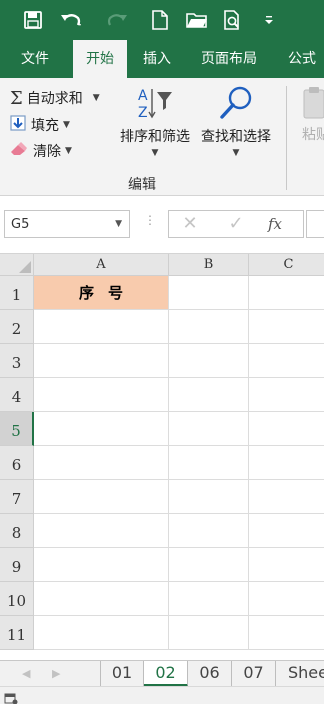 The width and height of the screenshot is (324, 704). Describe the element at coordinates (25, 267) in the screenshot. I see `select-all-triangle-icon` at that location.